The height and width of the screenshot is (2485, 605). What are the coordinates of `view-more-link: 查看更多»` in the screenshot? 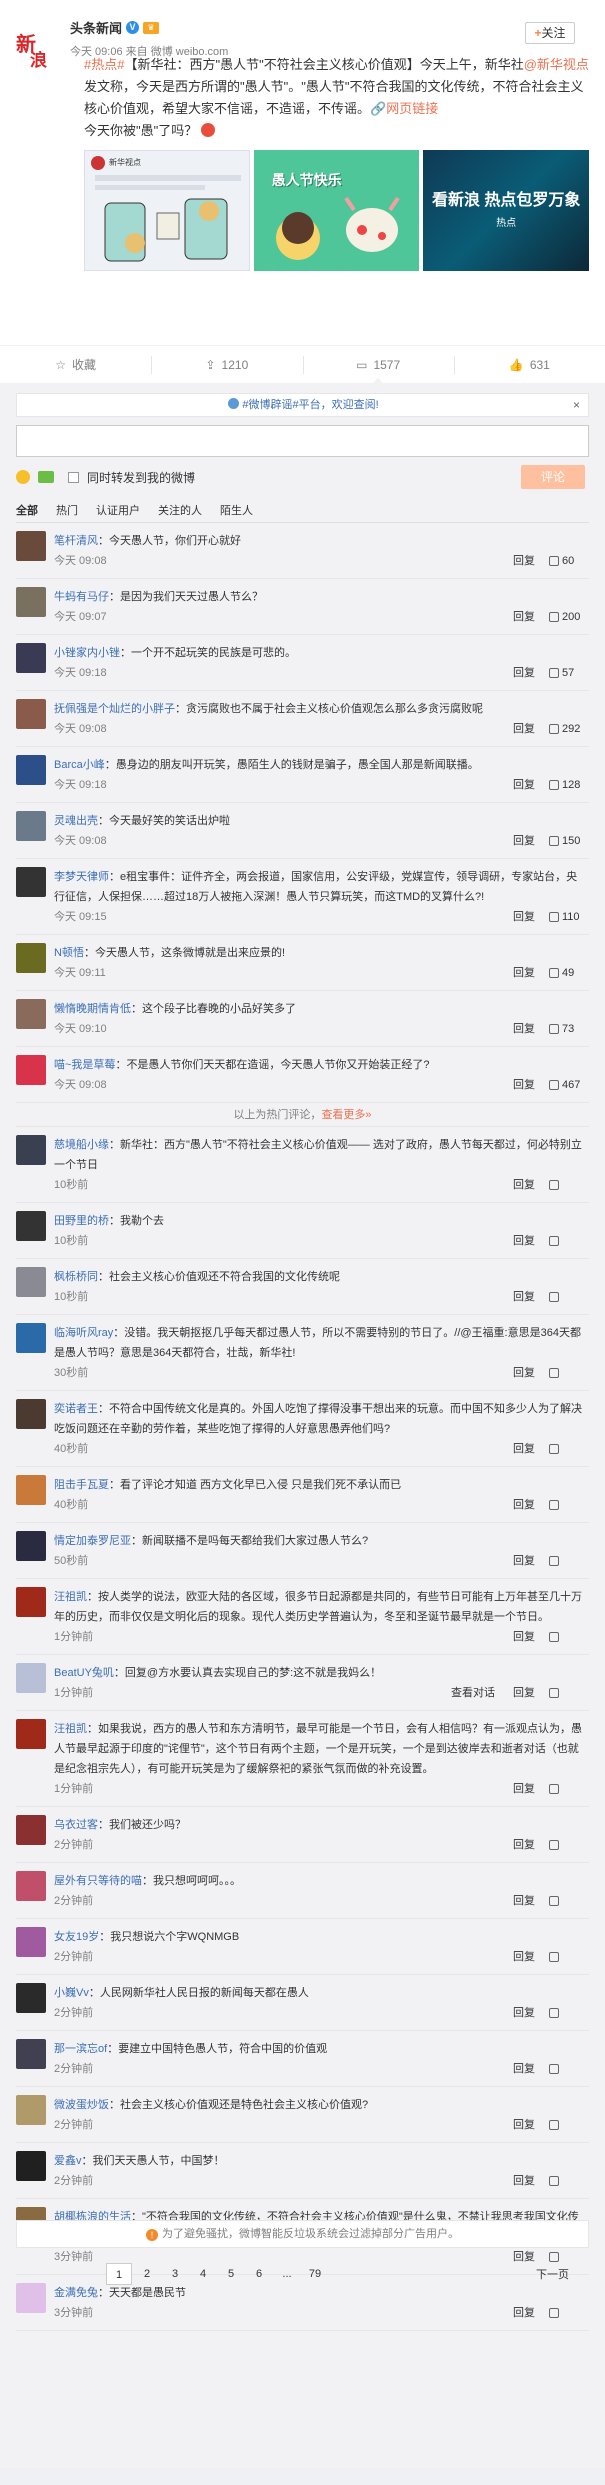 It's located at (346, 1115).